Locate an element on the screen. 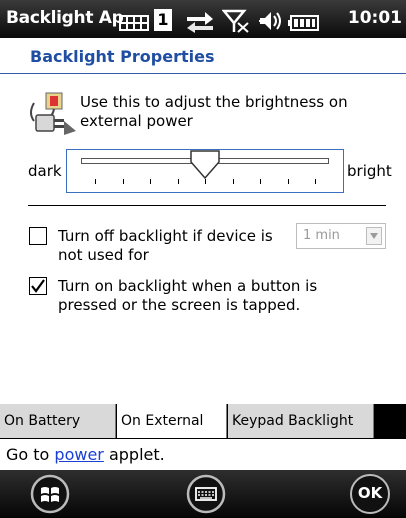  windows-start-icon is located at coordinates (50, 494).